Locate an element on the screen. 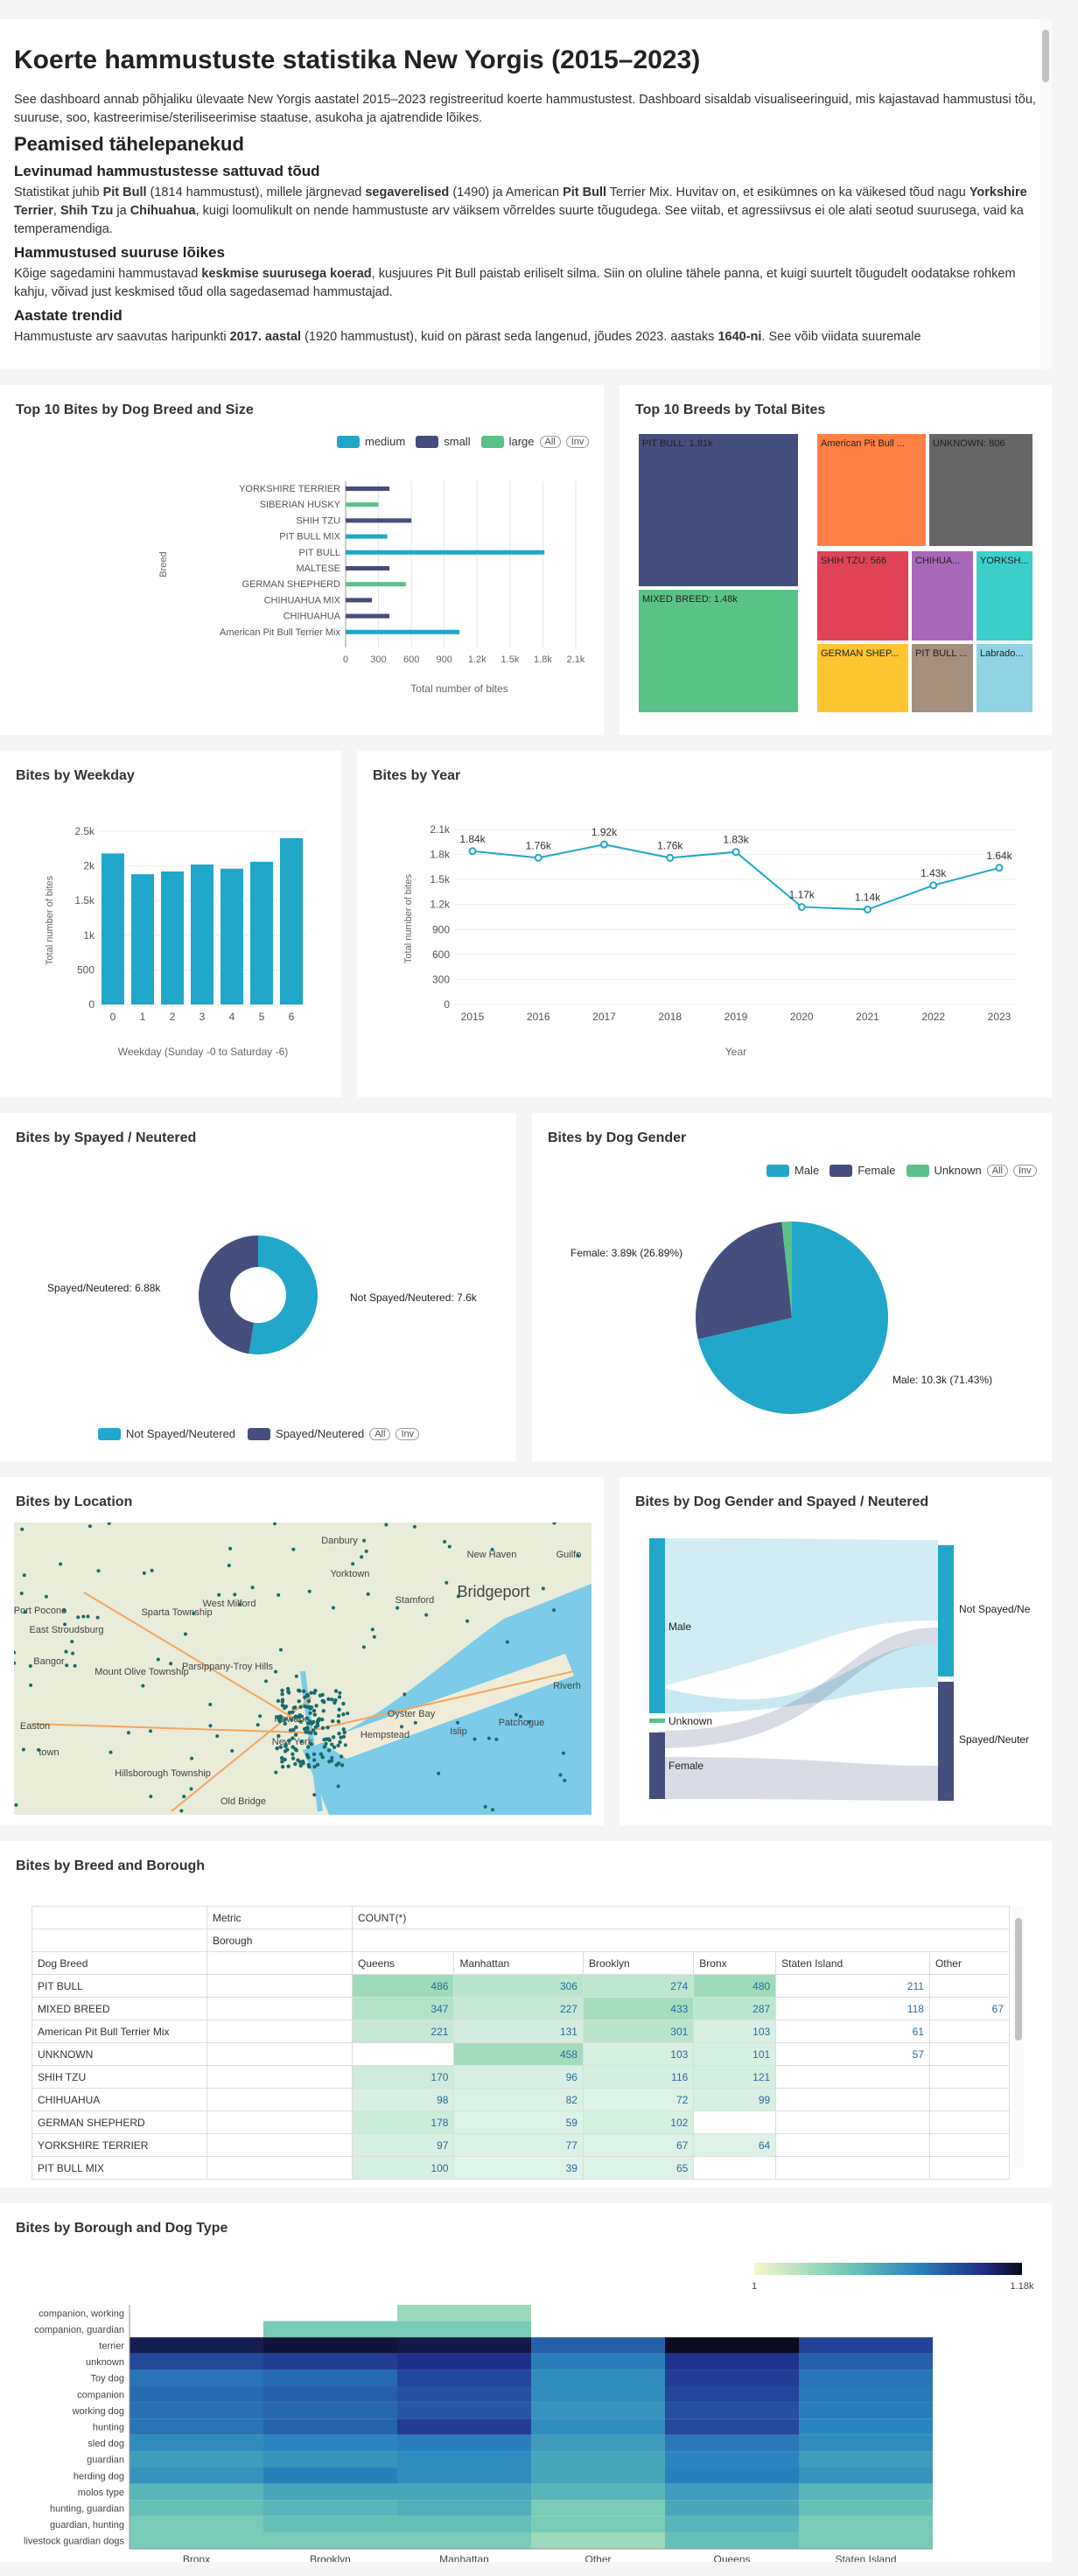  intro-scrollbar is located at coordinates (1046, 194).